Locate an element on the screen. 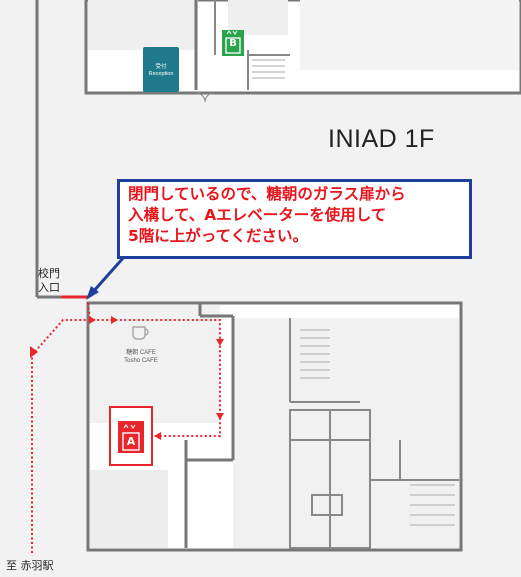 This screenshot has height=577, width=521. cafe-sub: Tosho CAFE is located at coordinates (141, 361).